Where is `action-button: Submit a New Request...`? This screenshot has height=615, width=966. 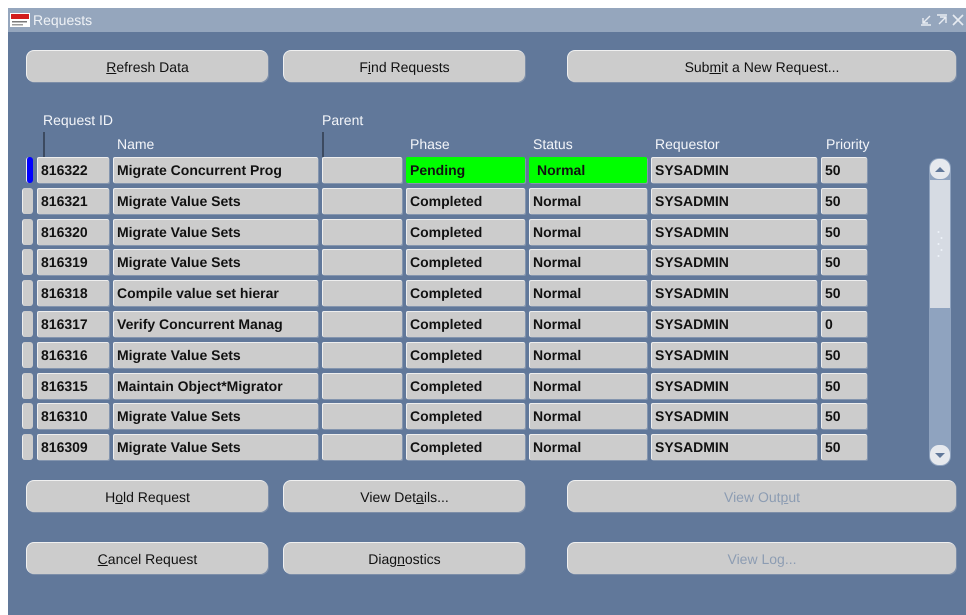 action-button: Submit a New Request... is located at coordinates (761, 66).